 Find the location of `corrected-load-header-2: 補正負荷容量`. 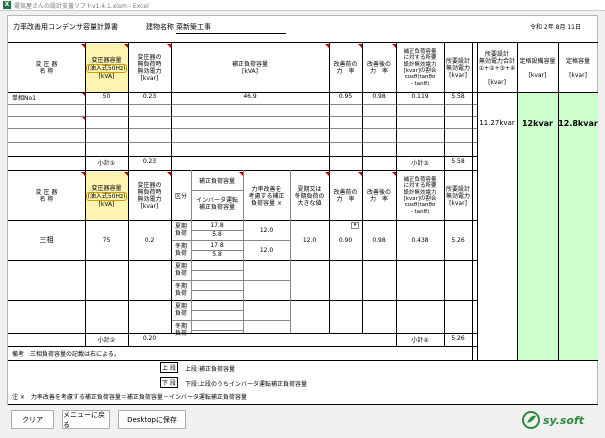

corrected-load-header-2: 補正負荷容量 is located at coordinates (216, 181).